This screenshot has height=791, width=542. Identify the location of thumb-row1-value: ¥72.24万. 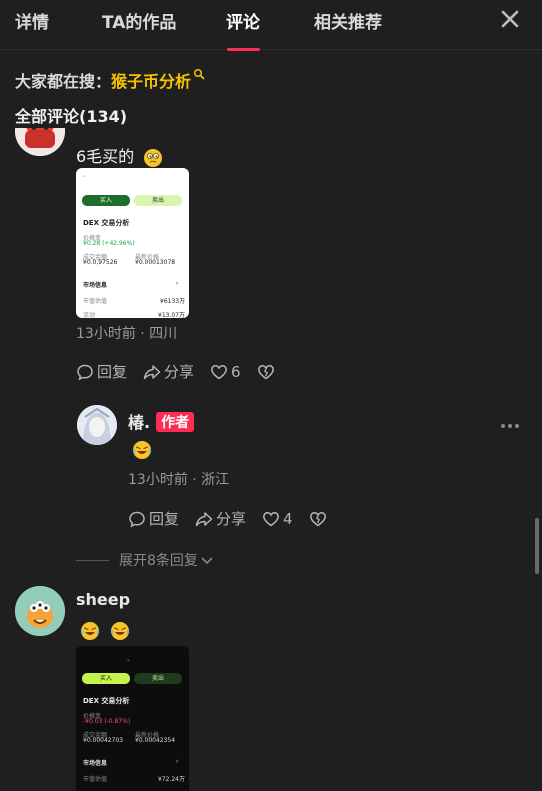
(171, 779).